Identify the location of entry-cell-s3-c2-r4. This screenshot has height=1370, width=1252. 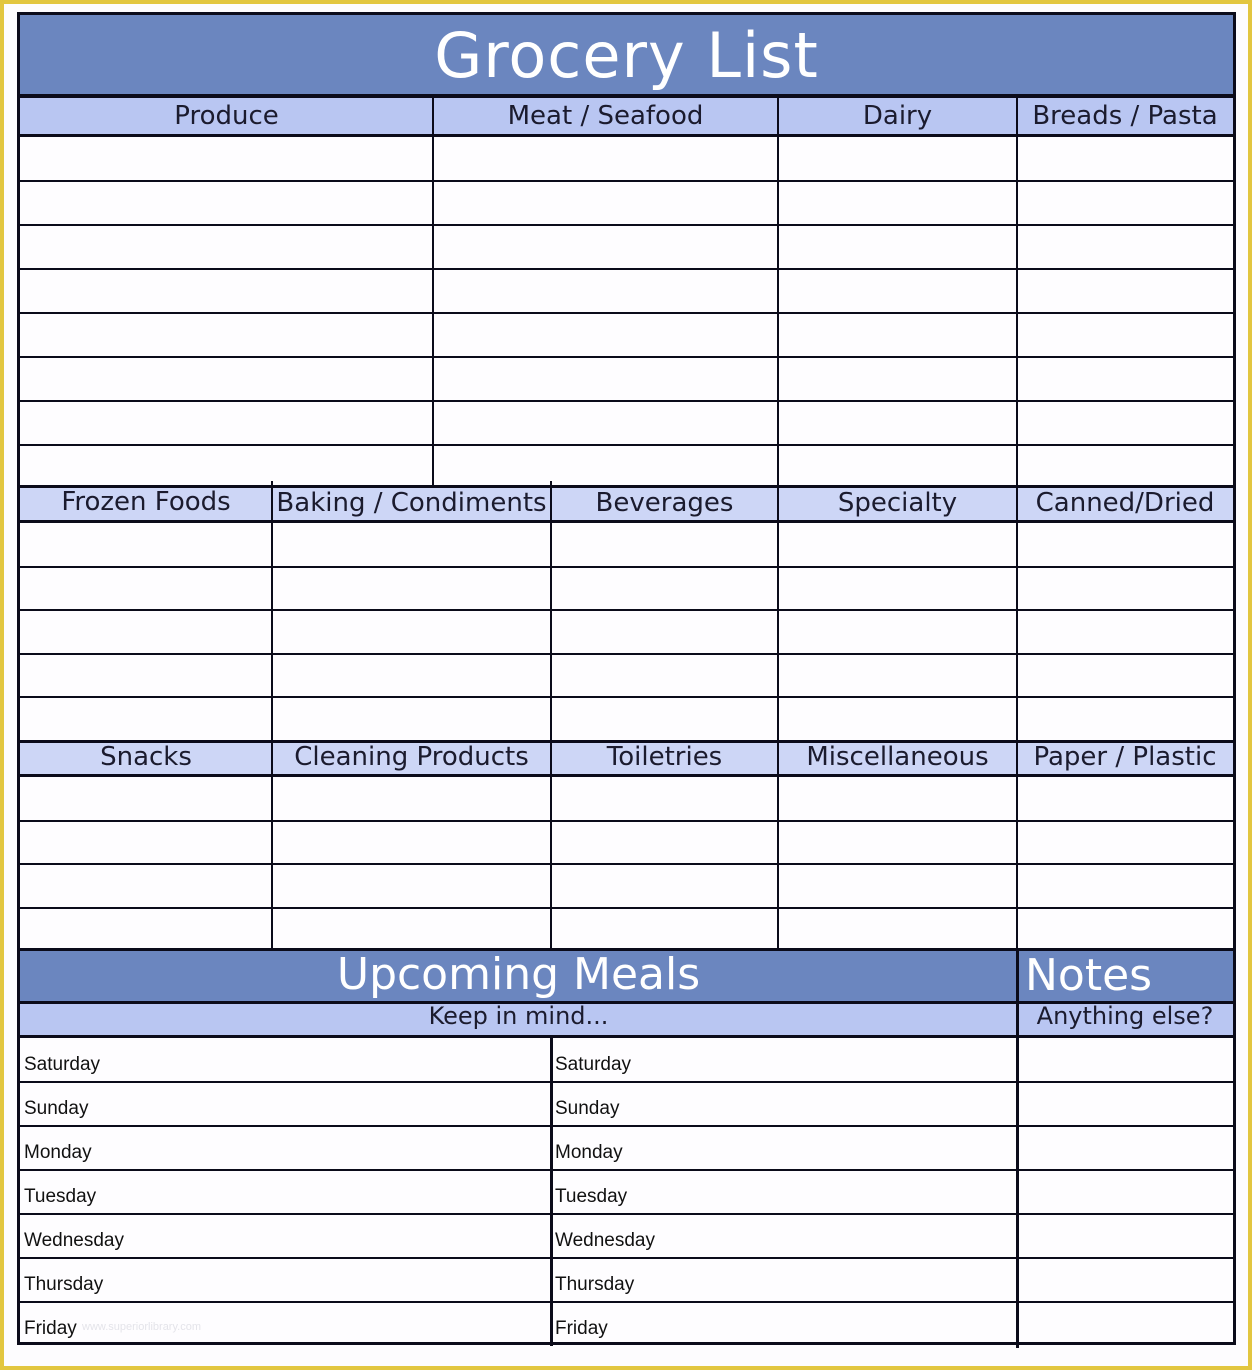
(411, 930).